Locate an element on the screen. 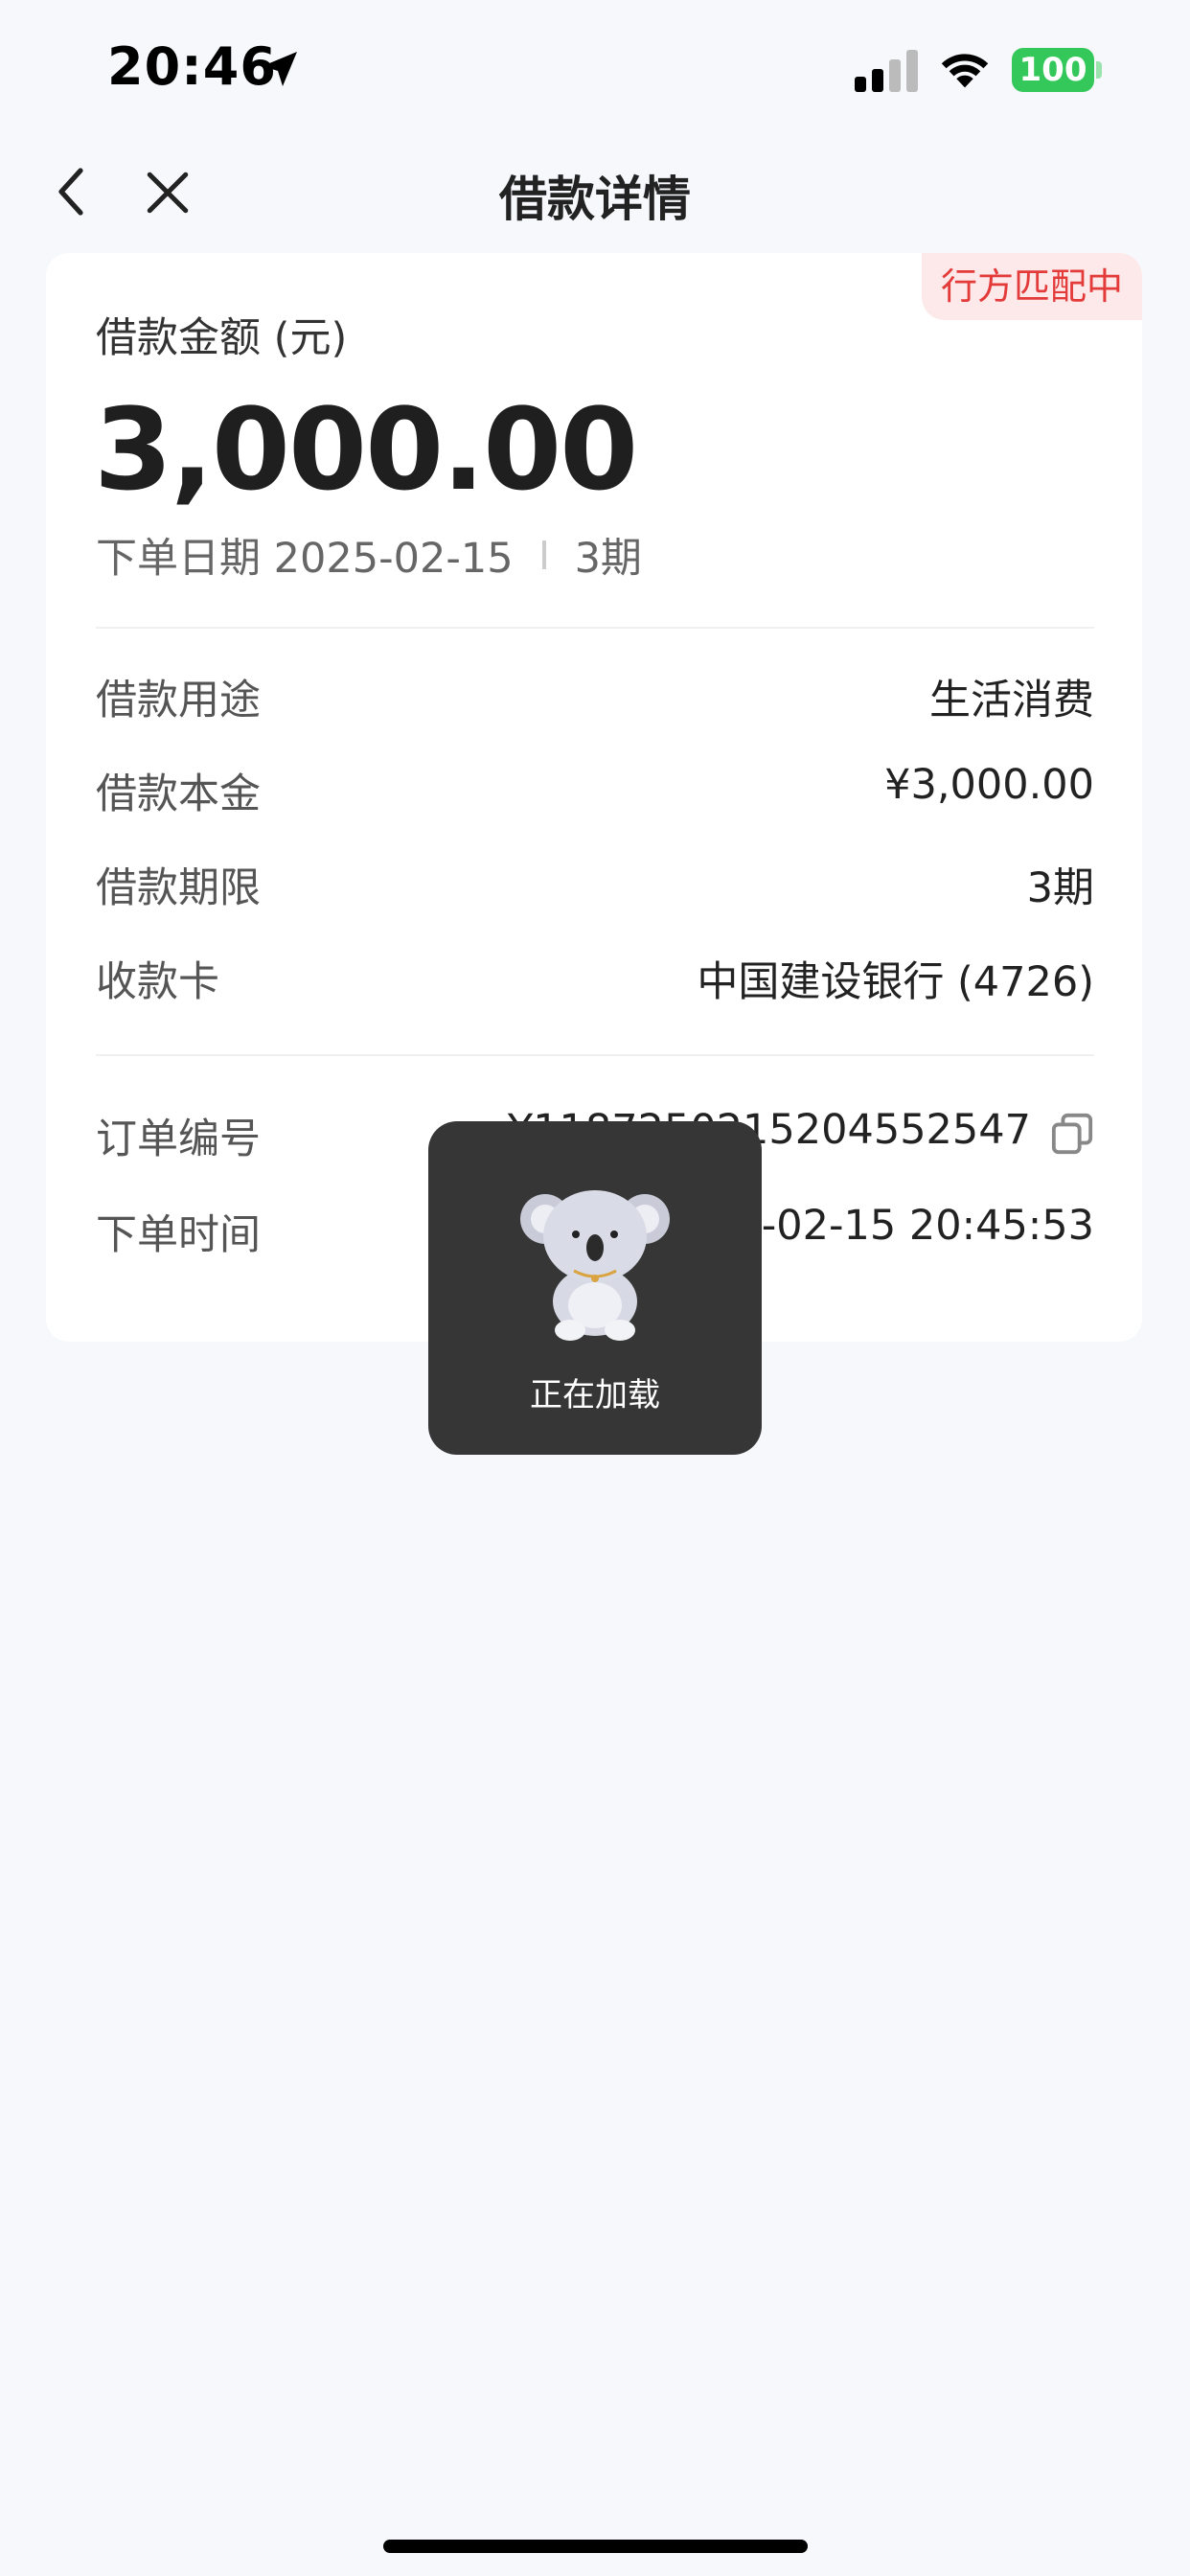 Image resolution: width=1190 pixels, height=2576 pixels. detail-label: 借款期限 is located at coordinates (179, 888).